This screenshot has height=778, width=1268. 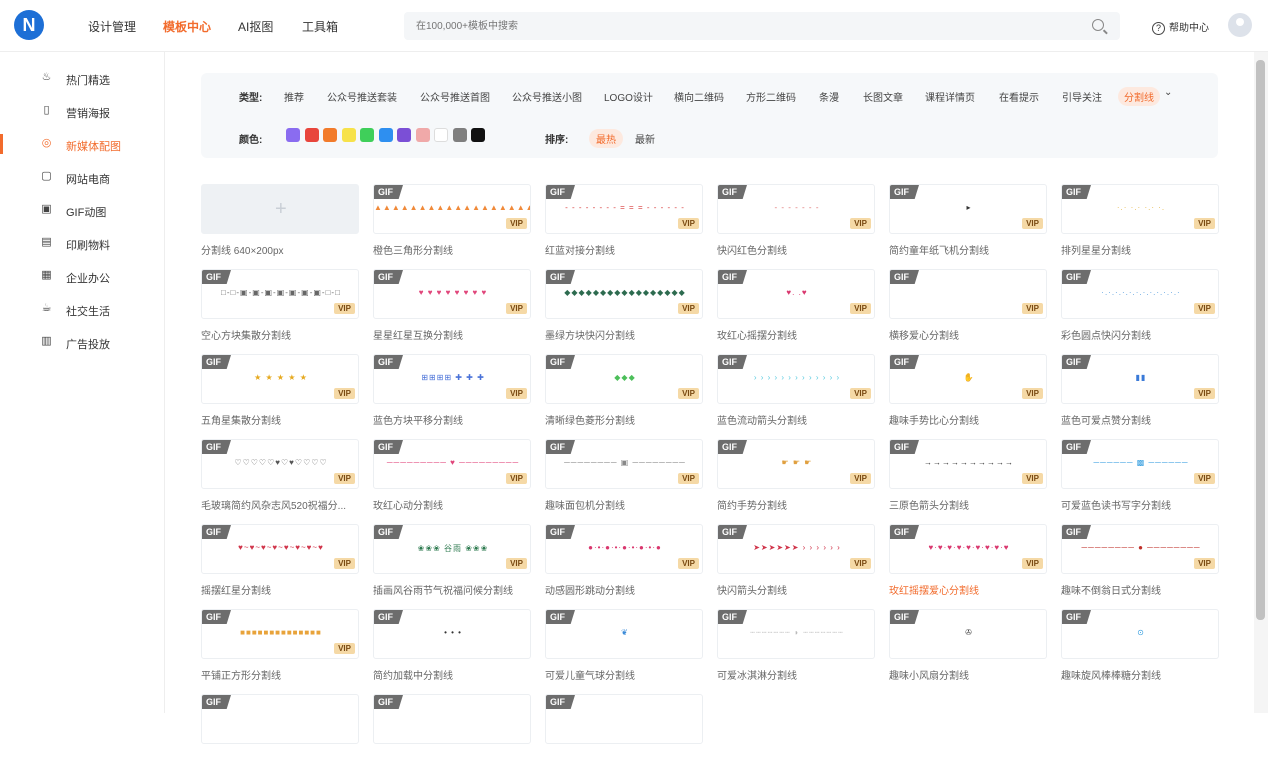 What do you see at coordinates (82, 309) in the screenshot?
I see `sidebar-item-7: ☕ 社交生活` at bounding box center [82, 309].